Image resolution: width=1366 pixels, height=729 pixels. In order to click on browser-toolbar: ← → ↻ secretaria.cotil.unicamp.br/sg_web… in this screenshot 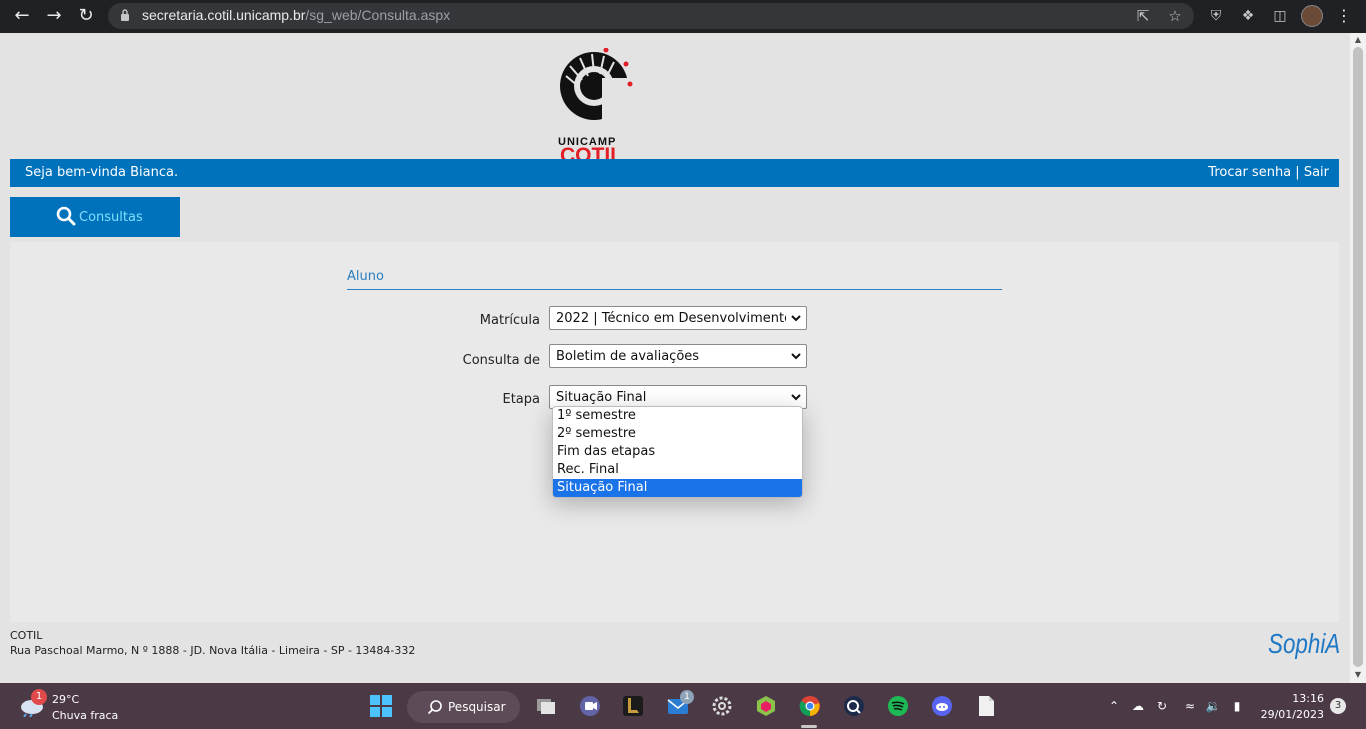, I will do `click(683, 16)`.